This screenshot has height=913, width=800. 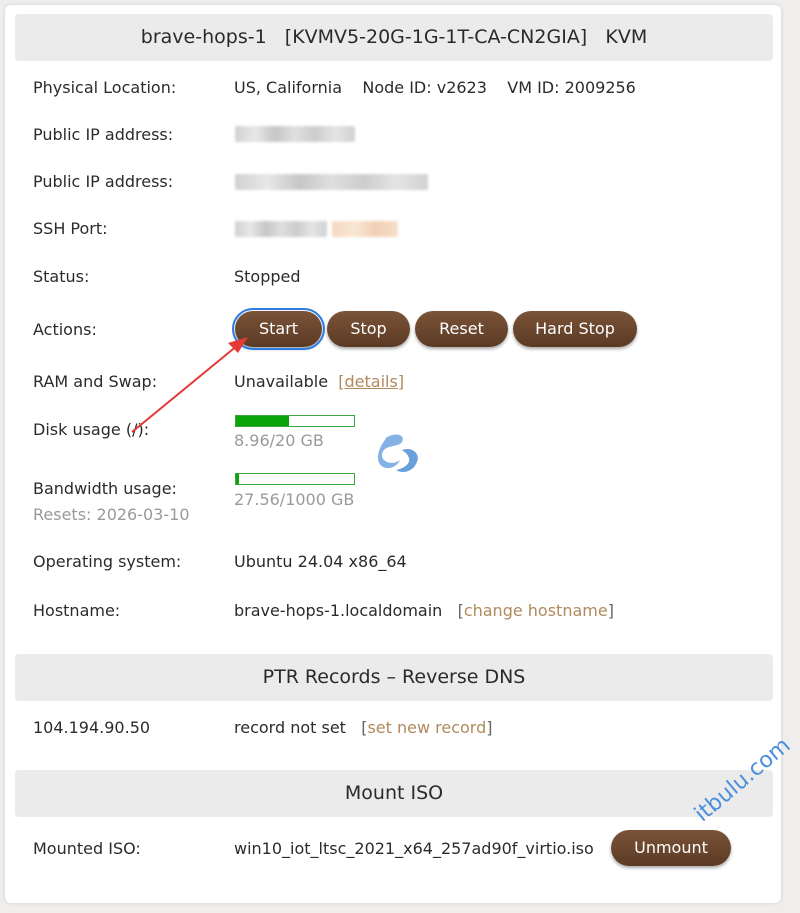 I want to click on ipv4-label: Public IP address:, so click(x=103, y=134).